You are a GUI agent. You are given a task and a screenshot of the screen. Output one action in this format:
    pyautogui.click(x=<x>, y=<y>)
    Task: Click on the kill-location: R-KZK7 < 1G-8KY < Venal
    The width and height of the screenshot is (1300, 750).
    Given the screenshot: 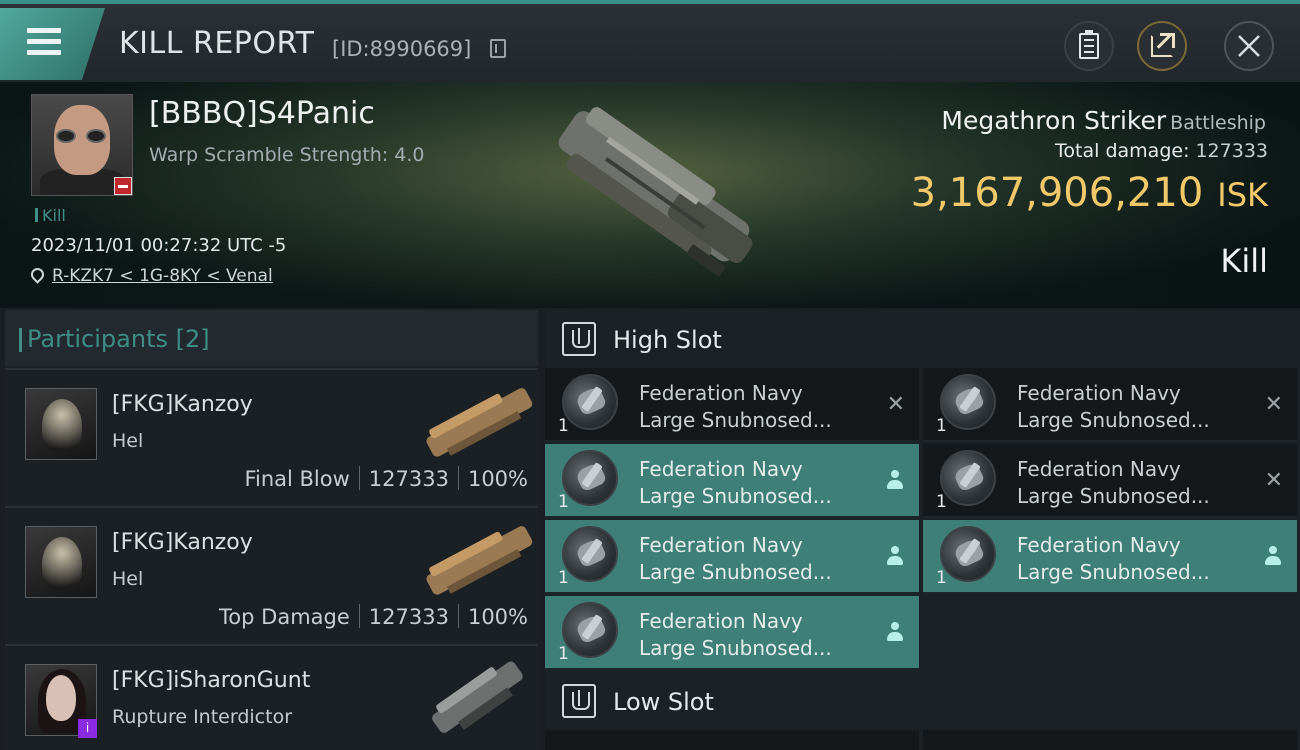 What is the action you would take?
    pyautogui.click(x=150, y=275)
    